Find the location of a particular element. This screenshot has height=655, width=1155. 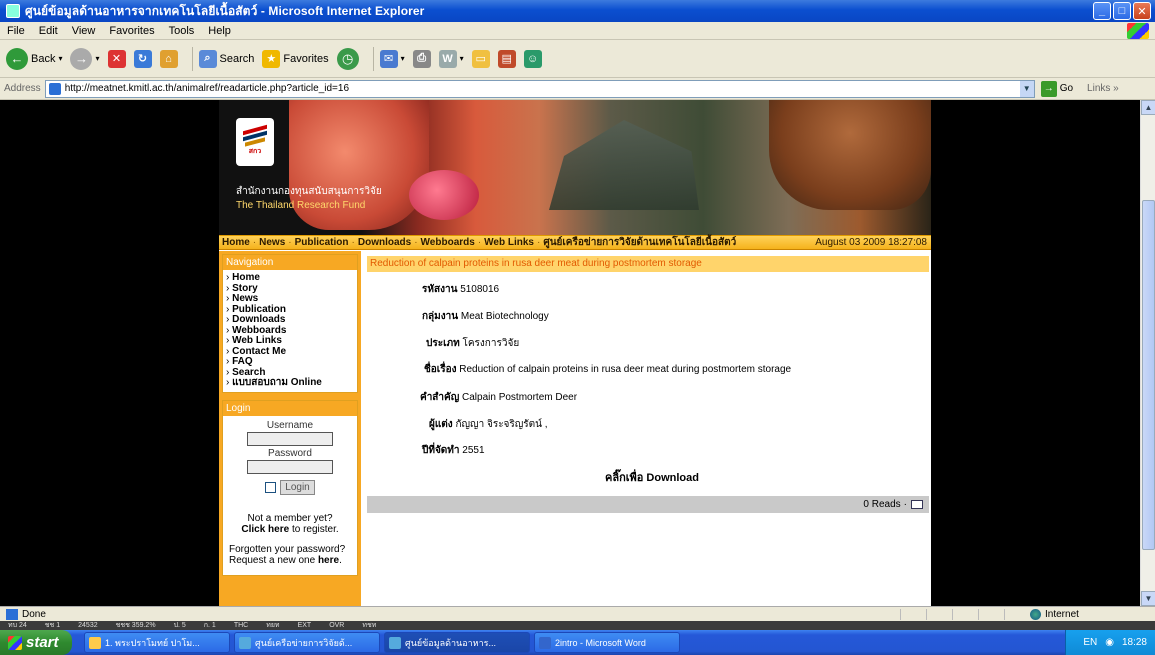

windows-flag-icon is located at coordinates (15, 642).